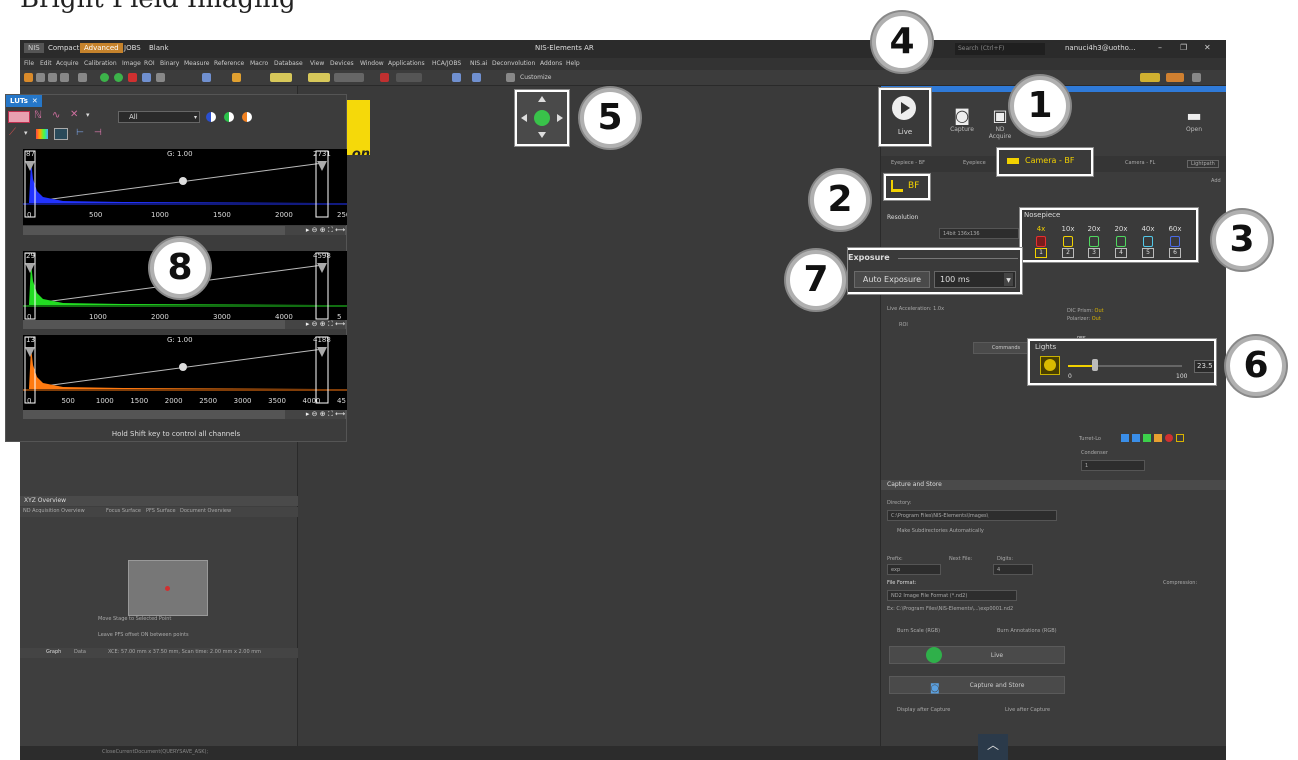 This screenshot has width=1298, height=760. What do you see at coordinates (29, 63) in the screenshot?
I see `menu-file: File` at bounding box center [29, 63].